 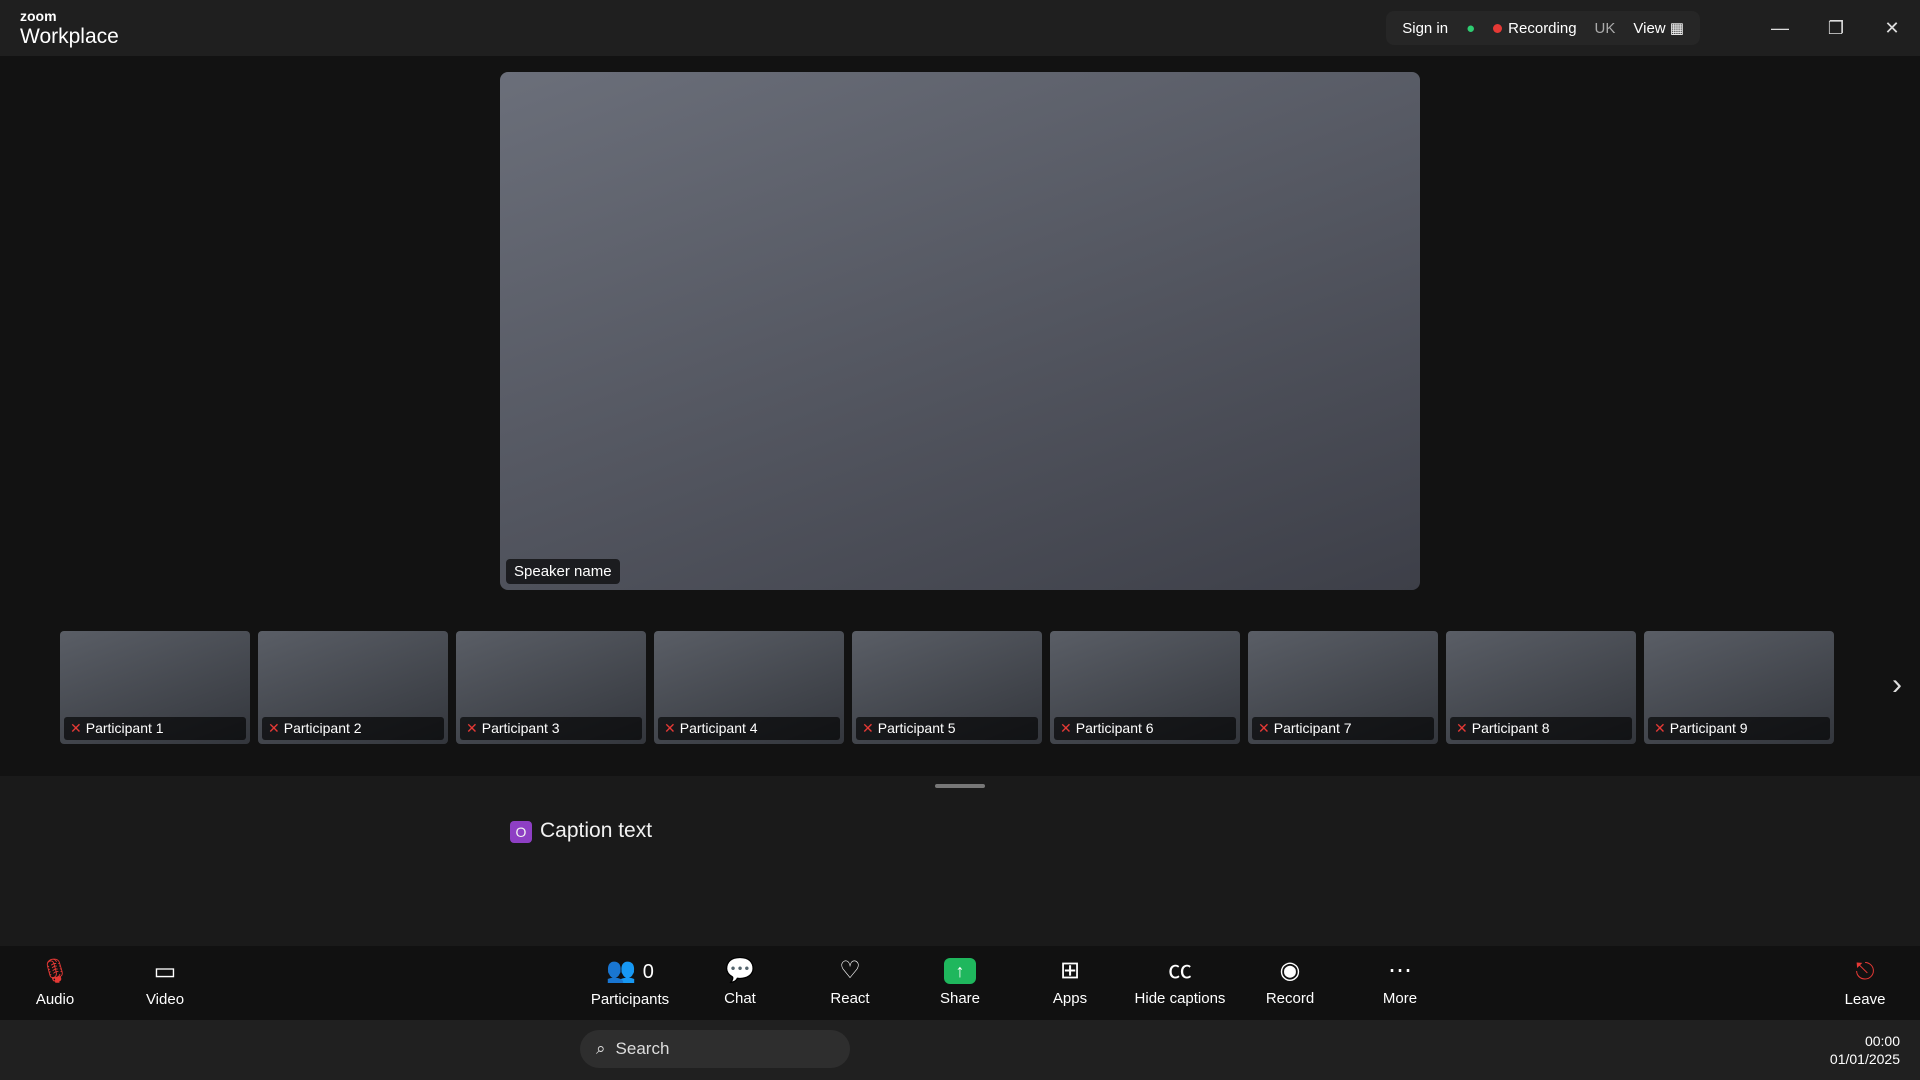 What do you see at coordinates (1605, 28) in the screenshot?
I see `region-label: UK` at bounding box center [1605, 28].